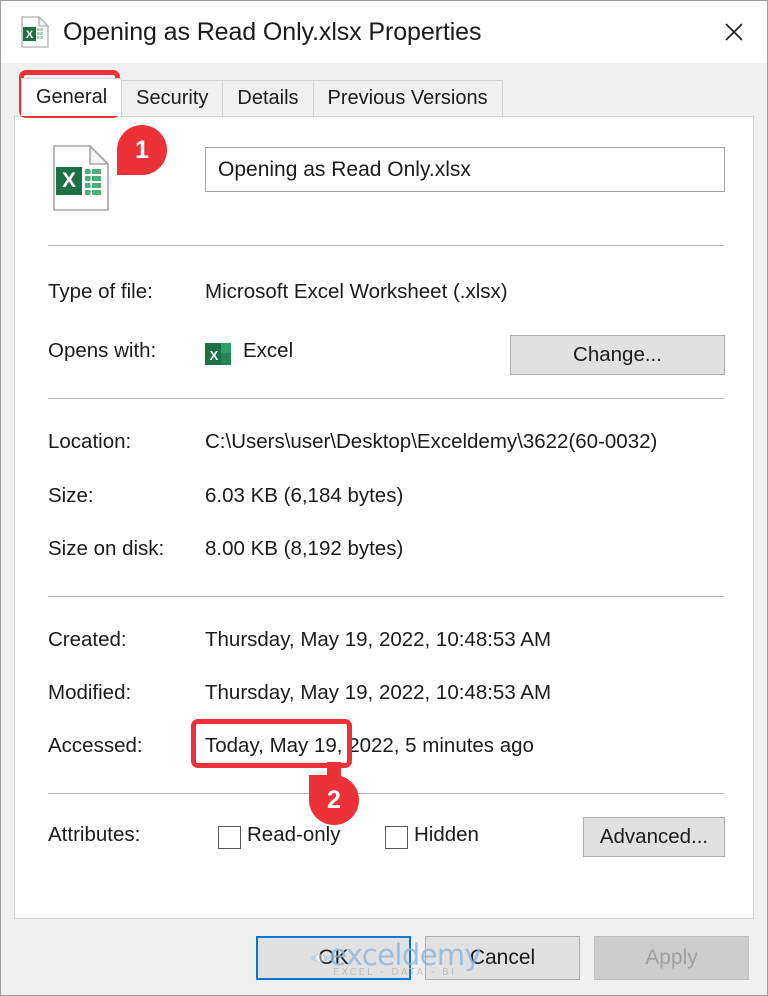  I want to click on hidden-checkbox, so click(396, 837).